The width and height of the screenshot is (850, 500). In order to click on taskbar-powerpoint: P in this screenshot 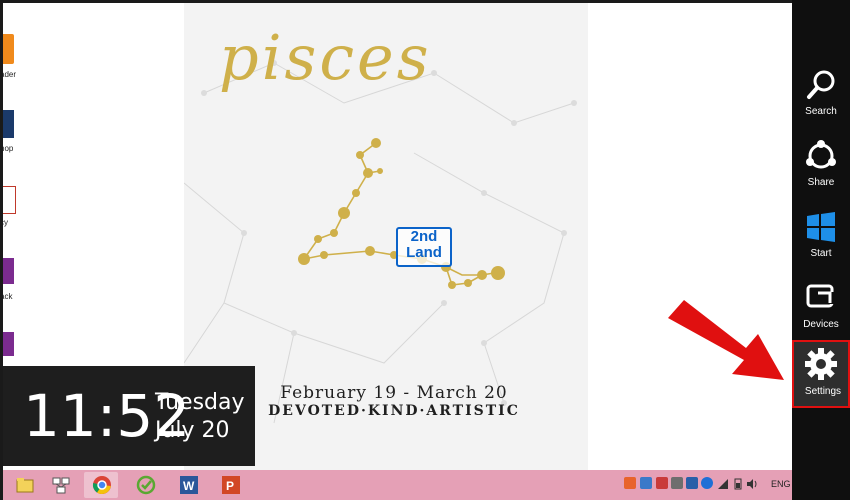, I will do `click(231, 485)`.